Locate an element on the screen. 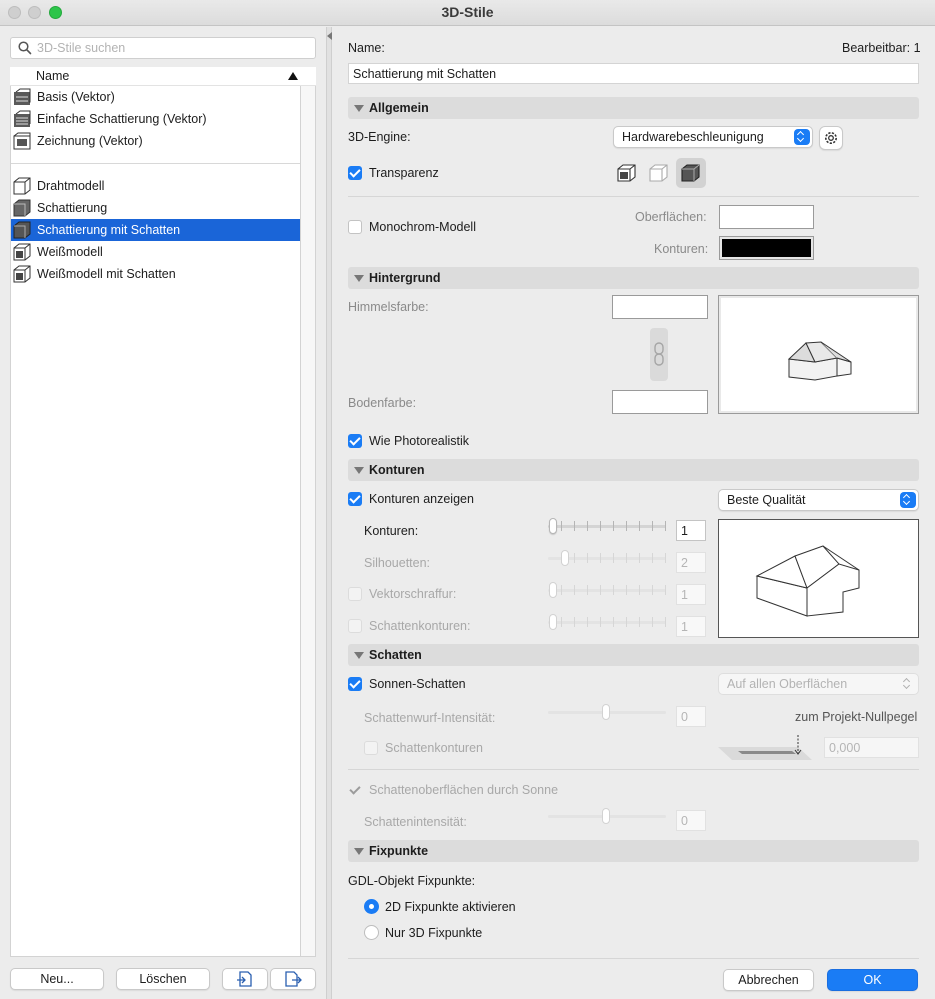 The image size is (935, 999). silhouettes-value-input: 2 is located at coordinates (691, 562).